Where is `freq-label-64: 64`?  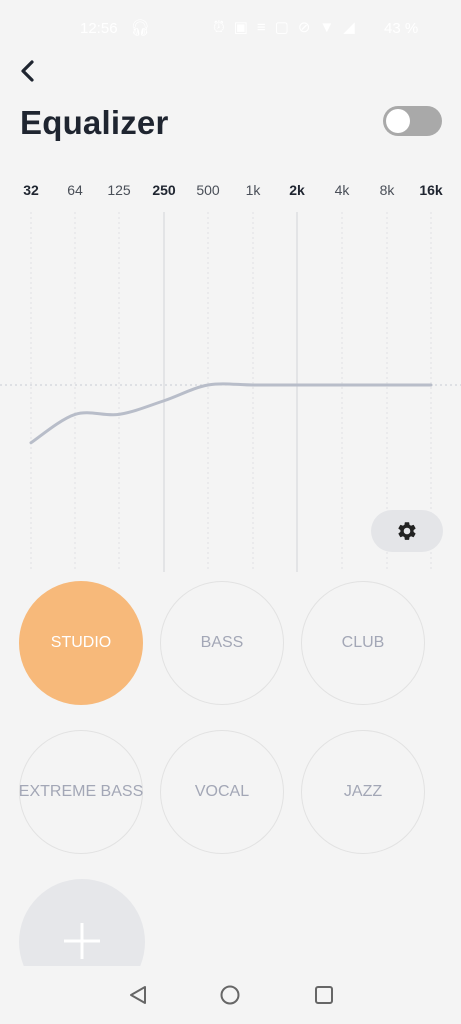 freq-label-64: 64 is located at coordinates (75, 190).